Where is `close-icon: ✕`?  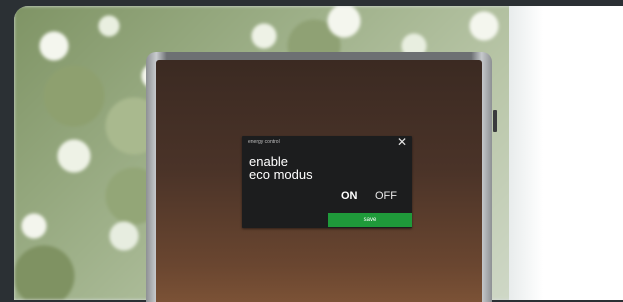
close-icon: ✕ is located at coordinates (402, 142).